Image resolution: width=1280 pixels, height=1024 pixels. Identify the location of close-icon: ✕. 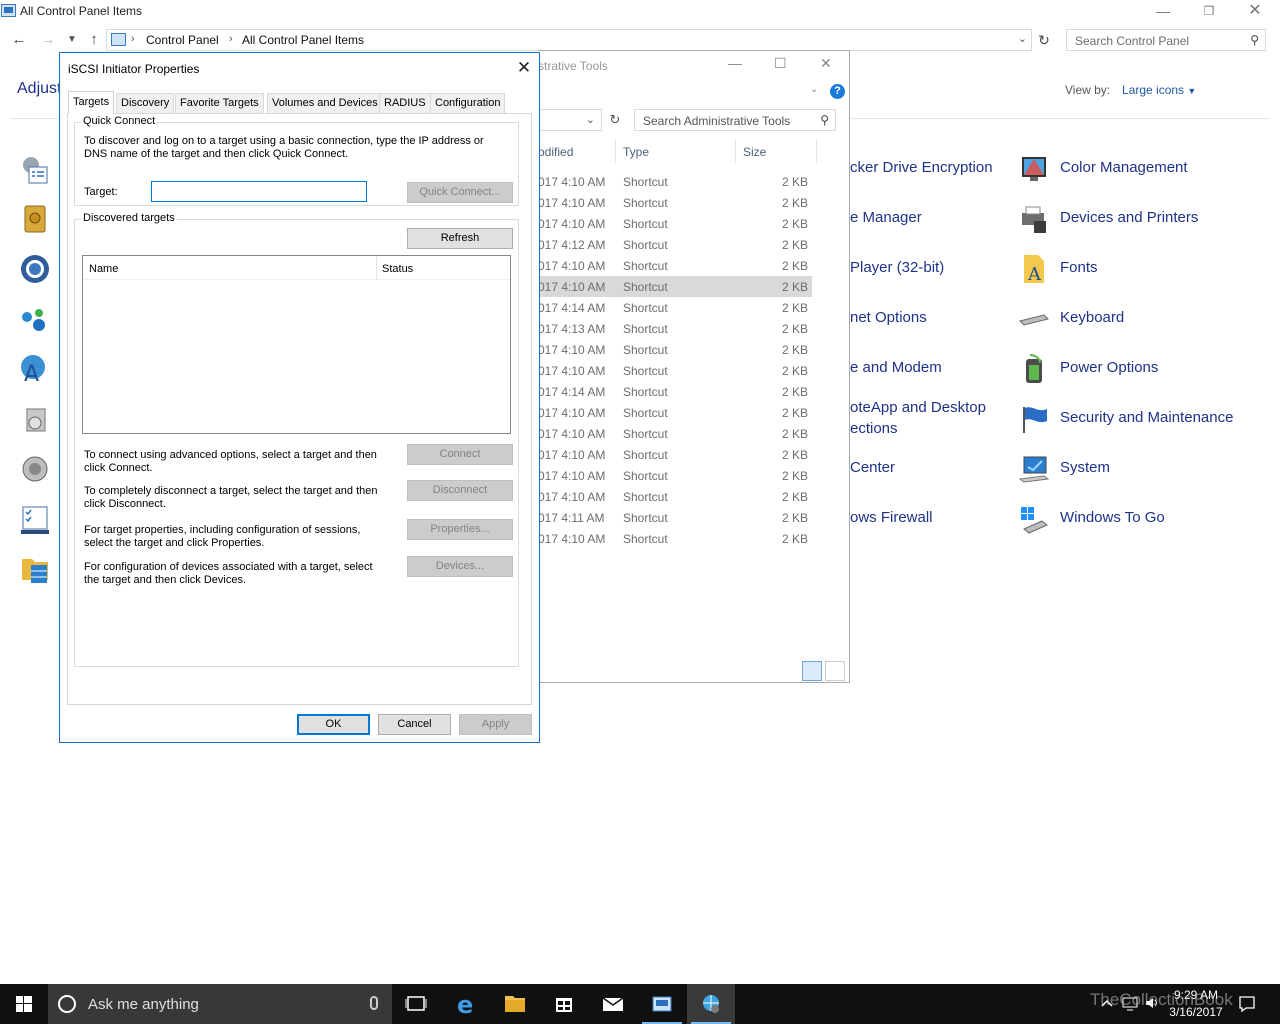
(524, 68).